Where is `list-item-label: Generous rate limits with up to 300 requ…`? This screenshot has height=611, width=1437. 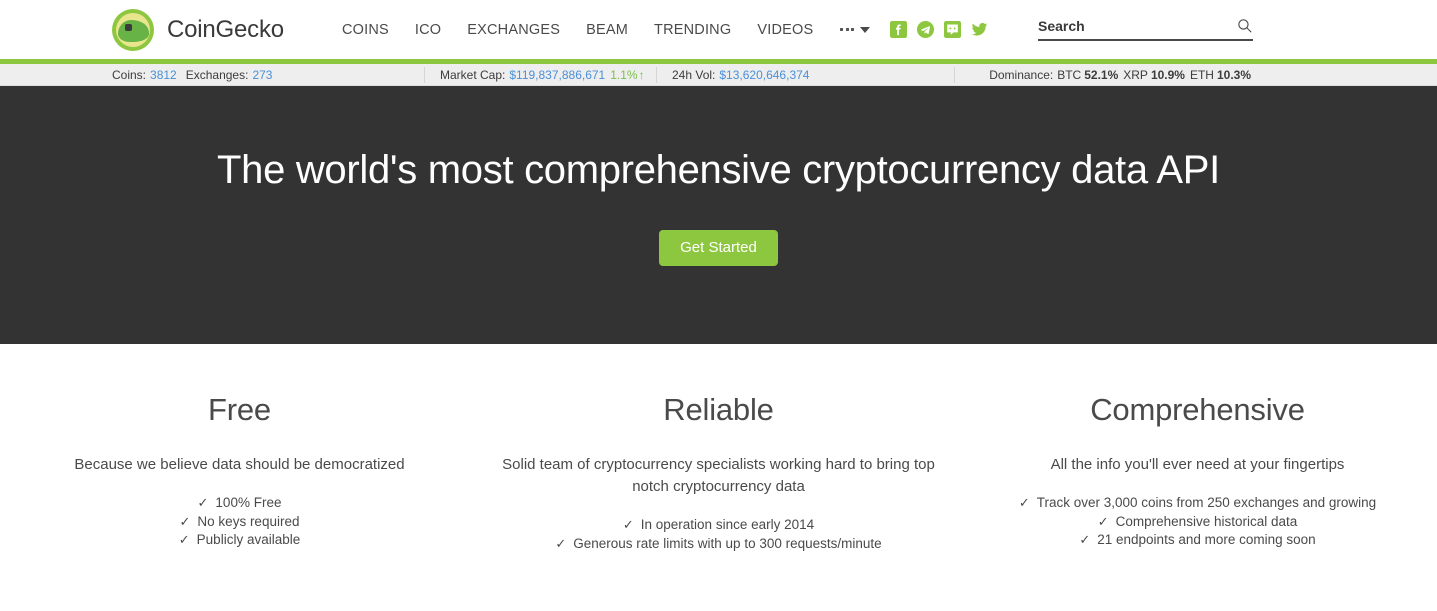 list-item-label: Generous rate limits with up to 300 requ… is located at coordinates (727, 543).